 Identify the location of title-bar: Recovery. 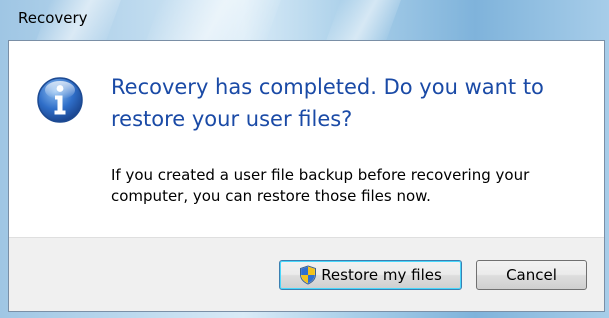
(304, 20).